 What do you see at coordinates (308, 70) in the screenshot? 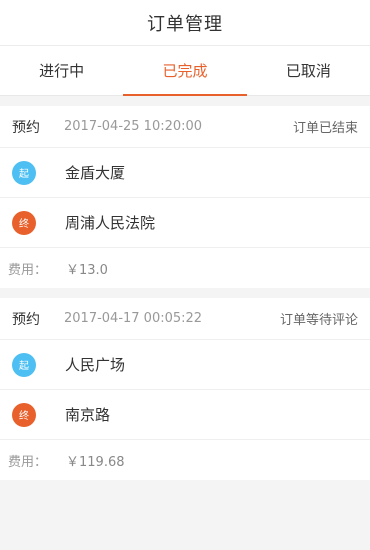
I see `tab-cancelled: 已取消` at bounding box center [308, 70].